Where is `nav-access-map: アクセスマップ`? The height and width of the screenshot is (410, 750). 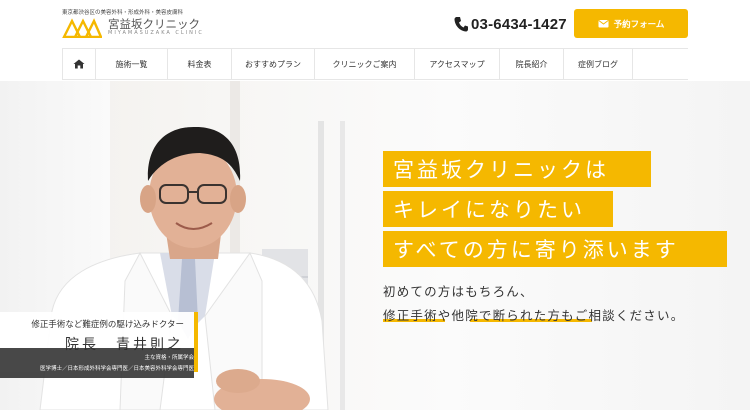
nav-access-map: アクセスマップ is located at coordinates (456, 64).